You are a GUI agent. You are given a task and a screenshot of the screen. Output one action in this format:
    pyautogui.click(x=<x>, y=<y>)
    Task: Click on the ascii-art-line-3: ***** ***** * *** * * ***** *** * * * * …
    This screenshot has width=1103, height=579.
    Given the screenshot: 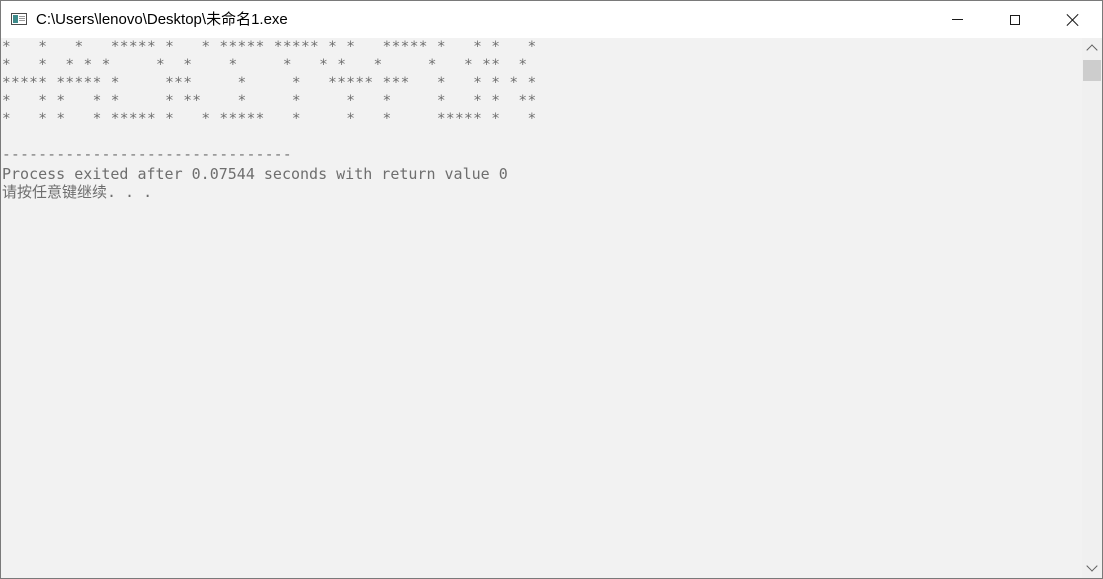 What is the action you would take?
    pyautogui.click(x=269, y=83)
    